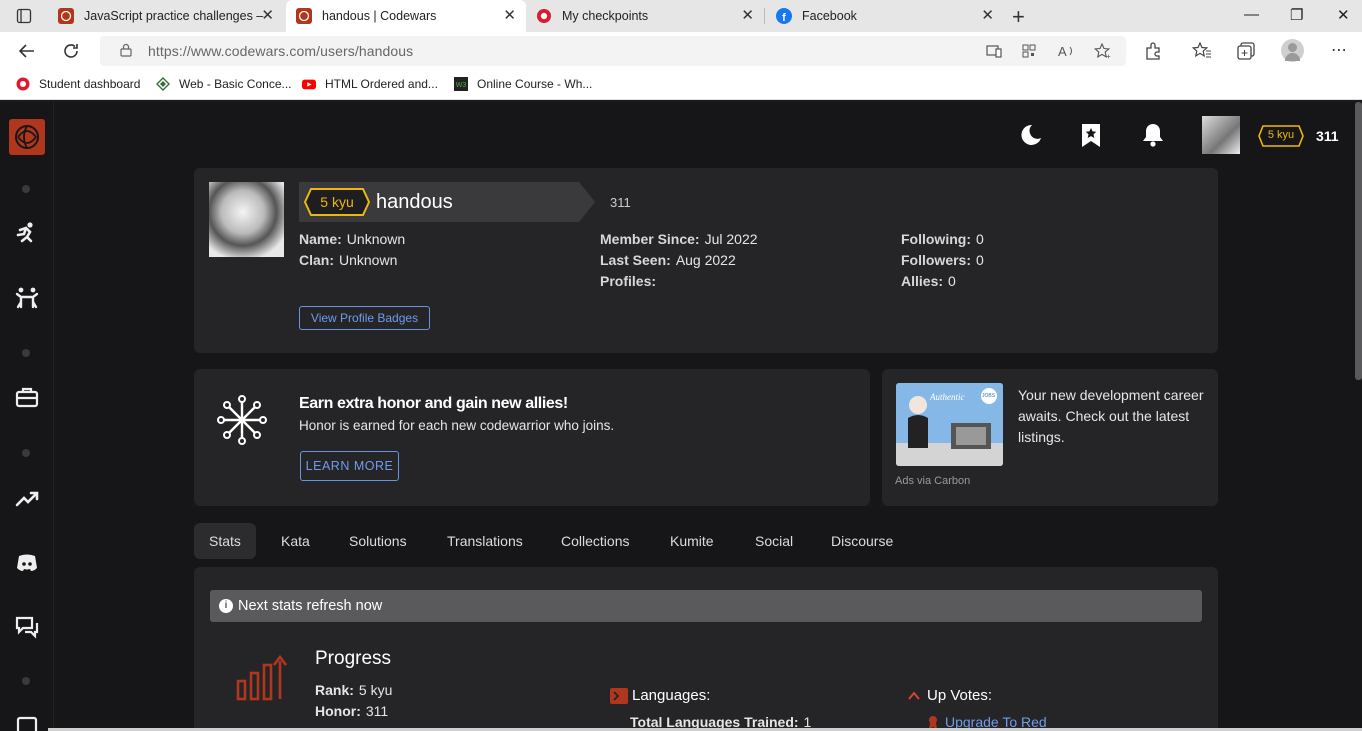 The width and height of the screenshot is (1362, 731). Describe the element at coordinates (27, 234) in the screenshot. I see `training-icon` at that location.